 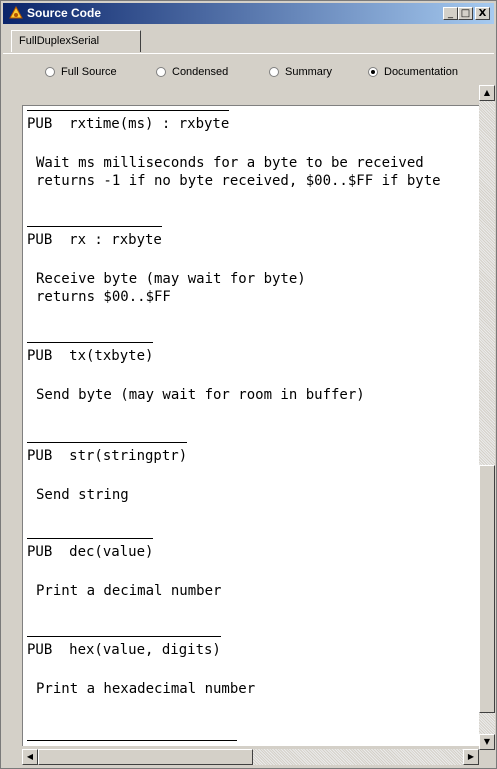 I want to click on tab-divider, so click(x=248, y=53).